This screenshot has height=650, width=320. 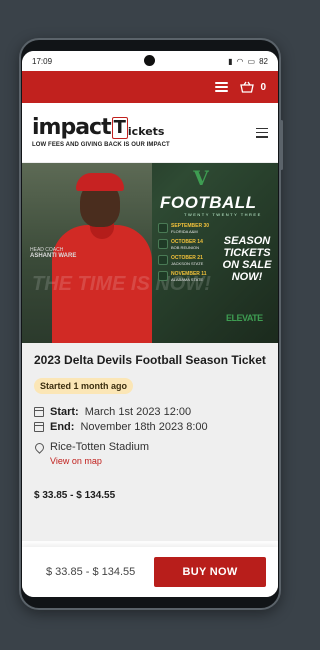 I want to click on v-logo-icon: V, so click(x=201, y=178).